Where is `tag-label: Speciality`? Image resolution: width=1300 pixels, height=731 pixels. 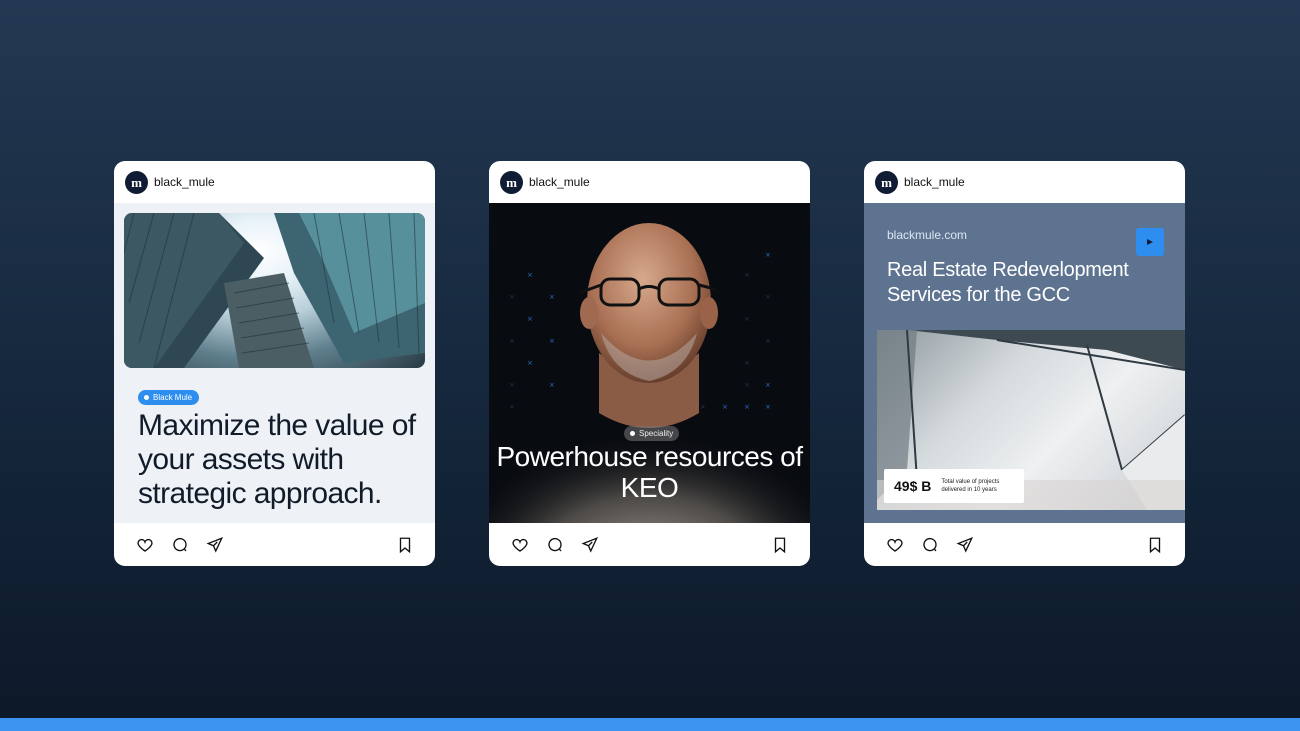 tag-label: Speciality is located at coordinates (656, 433).